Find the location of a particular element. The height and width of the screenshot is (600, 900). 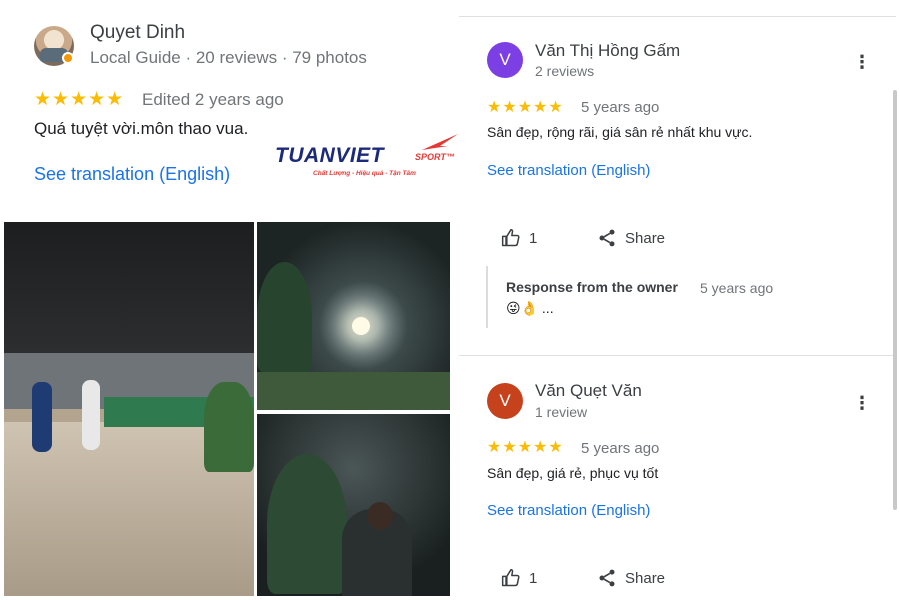

photo-turf is located at coordinates (353, 391).